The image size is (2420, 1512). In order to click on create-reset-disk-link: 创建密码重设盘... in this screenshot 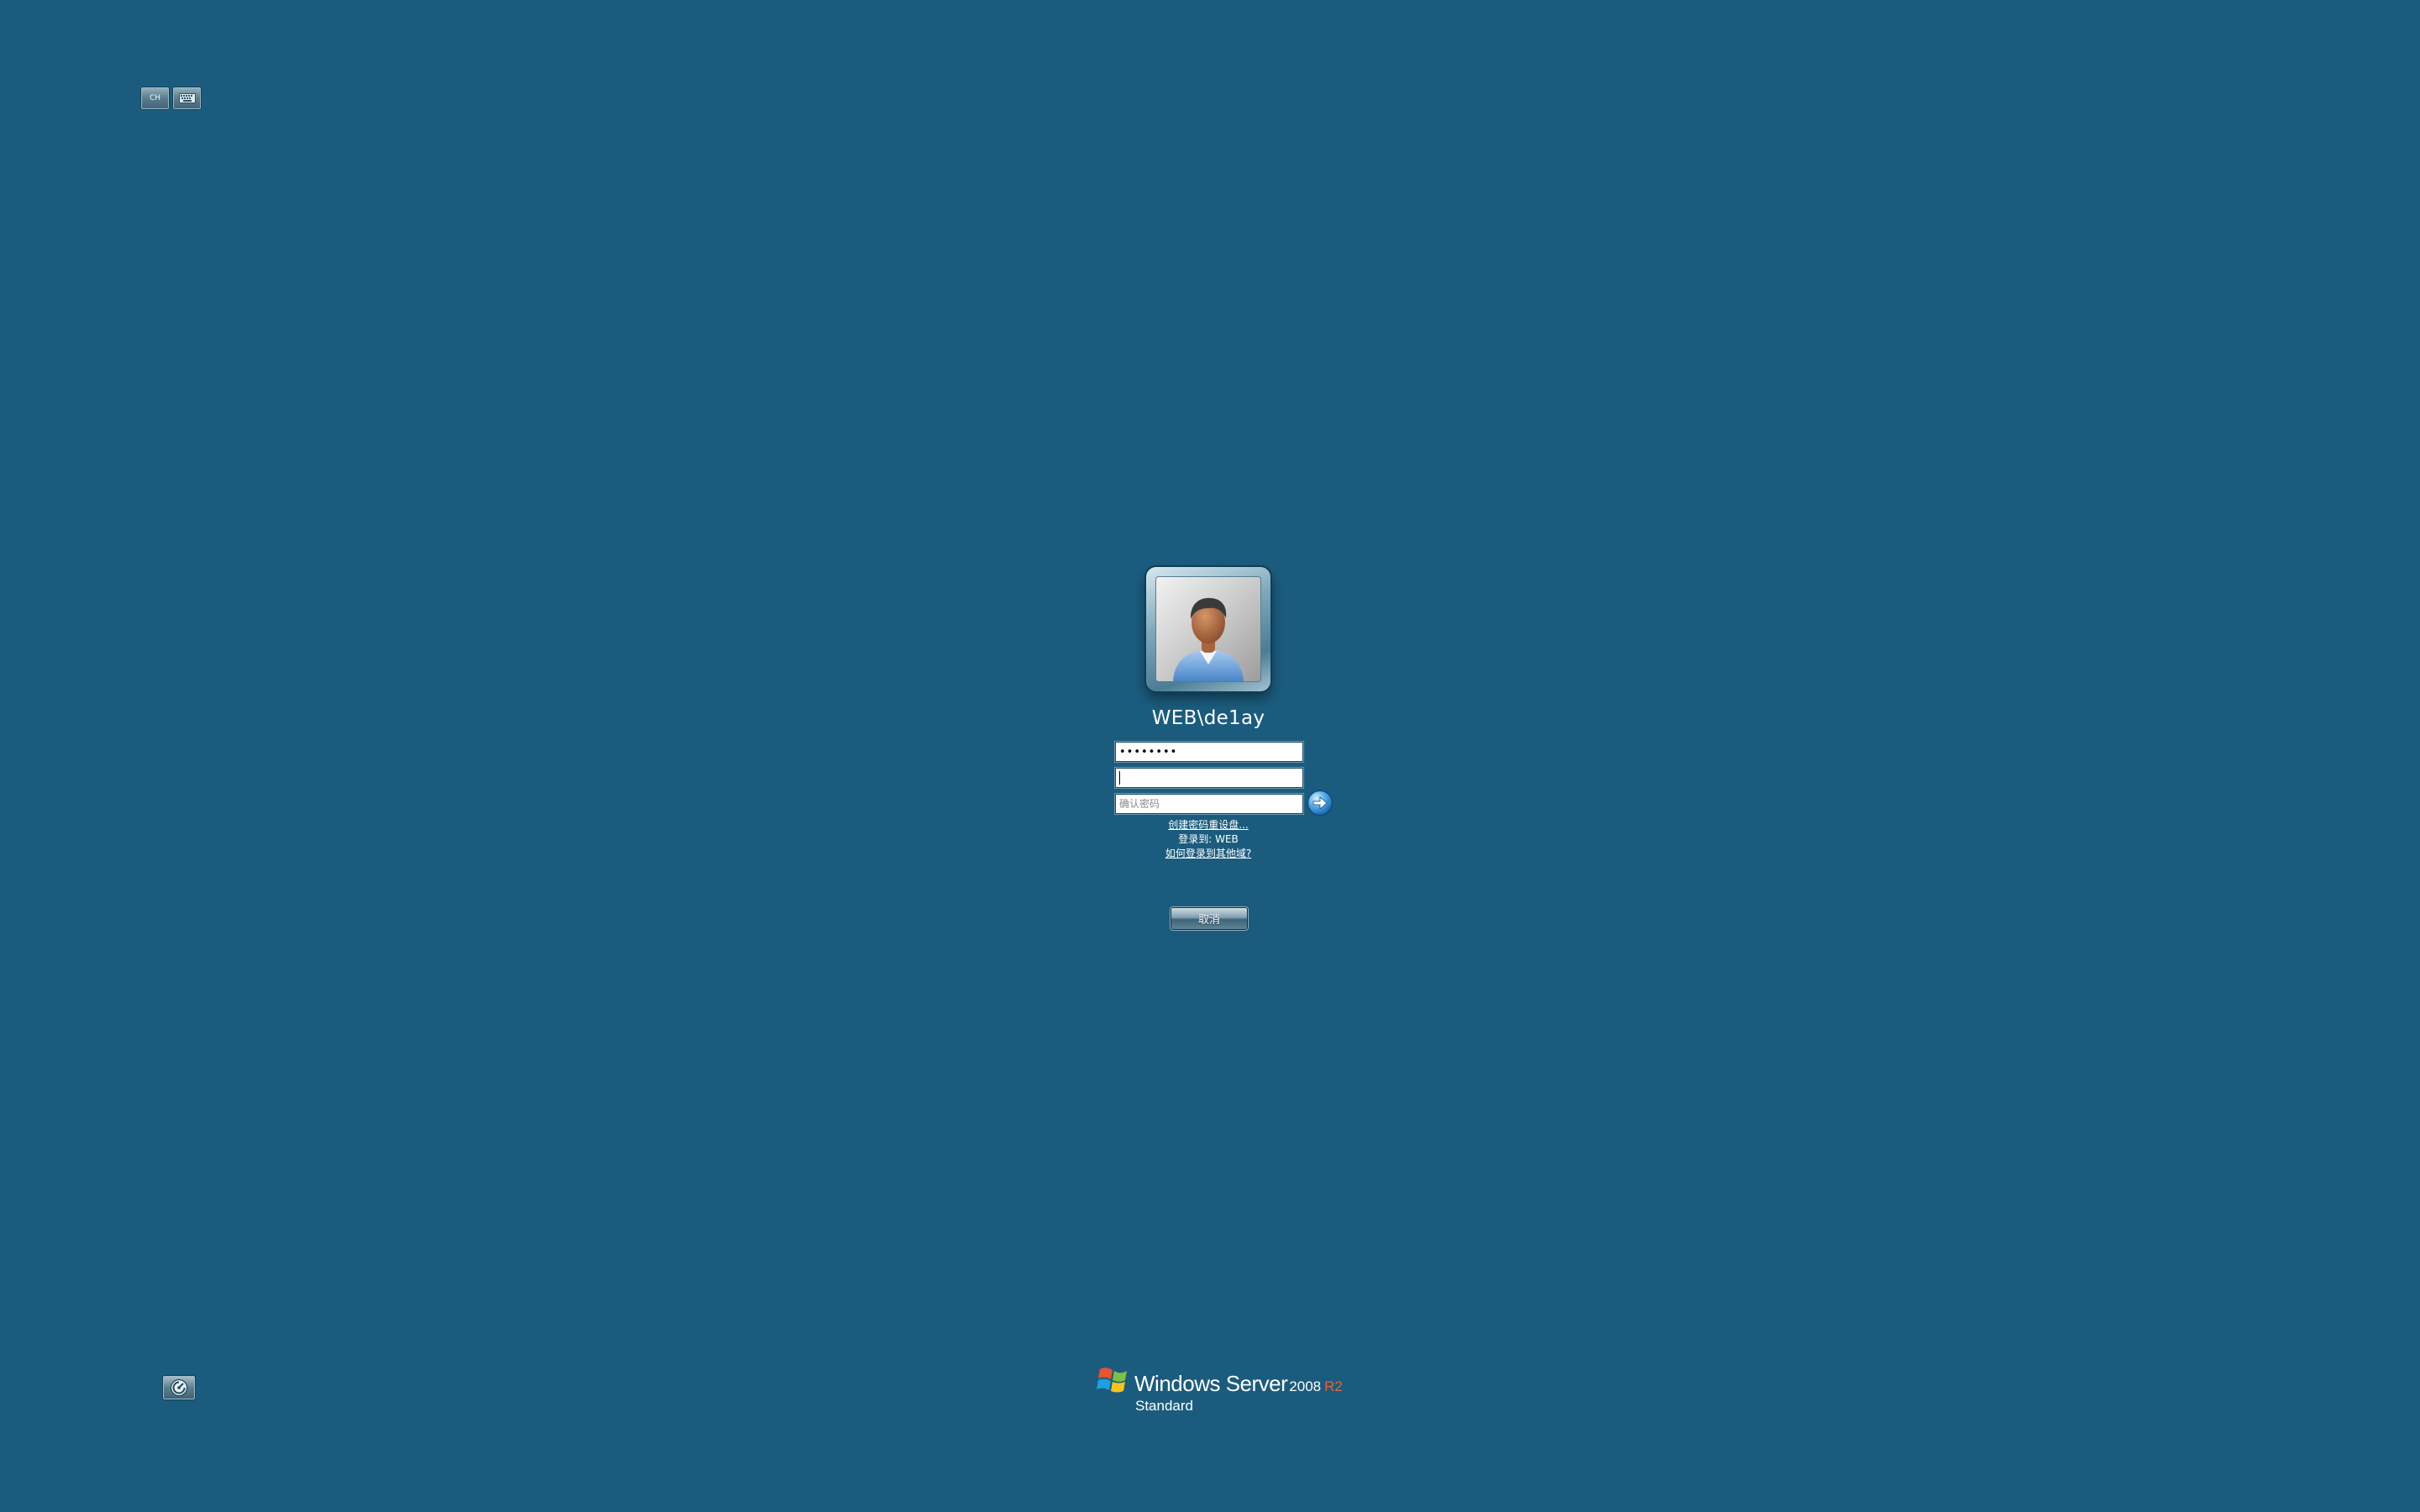, I will do `click(1208, 824)`.